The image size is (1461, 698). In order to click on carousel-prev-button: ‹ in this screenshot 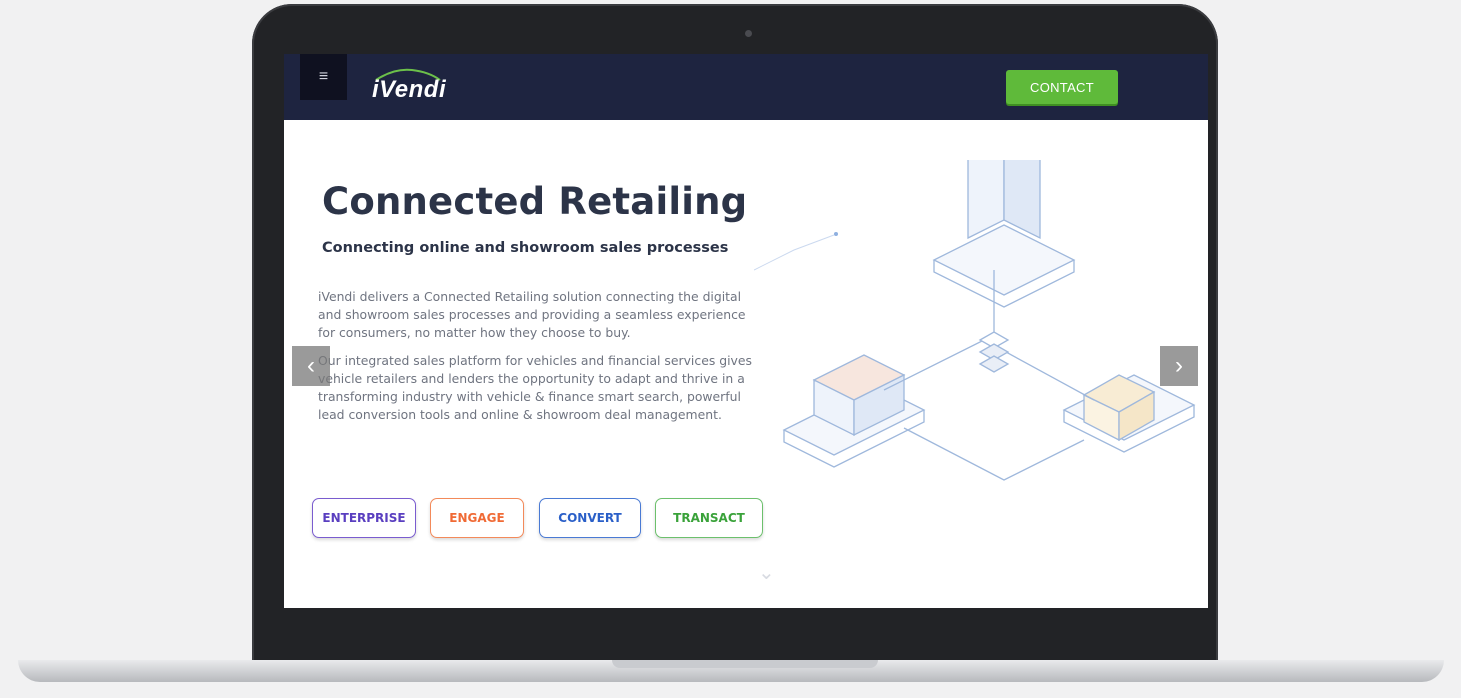, I will do `click(311, 366)`.